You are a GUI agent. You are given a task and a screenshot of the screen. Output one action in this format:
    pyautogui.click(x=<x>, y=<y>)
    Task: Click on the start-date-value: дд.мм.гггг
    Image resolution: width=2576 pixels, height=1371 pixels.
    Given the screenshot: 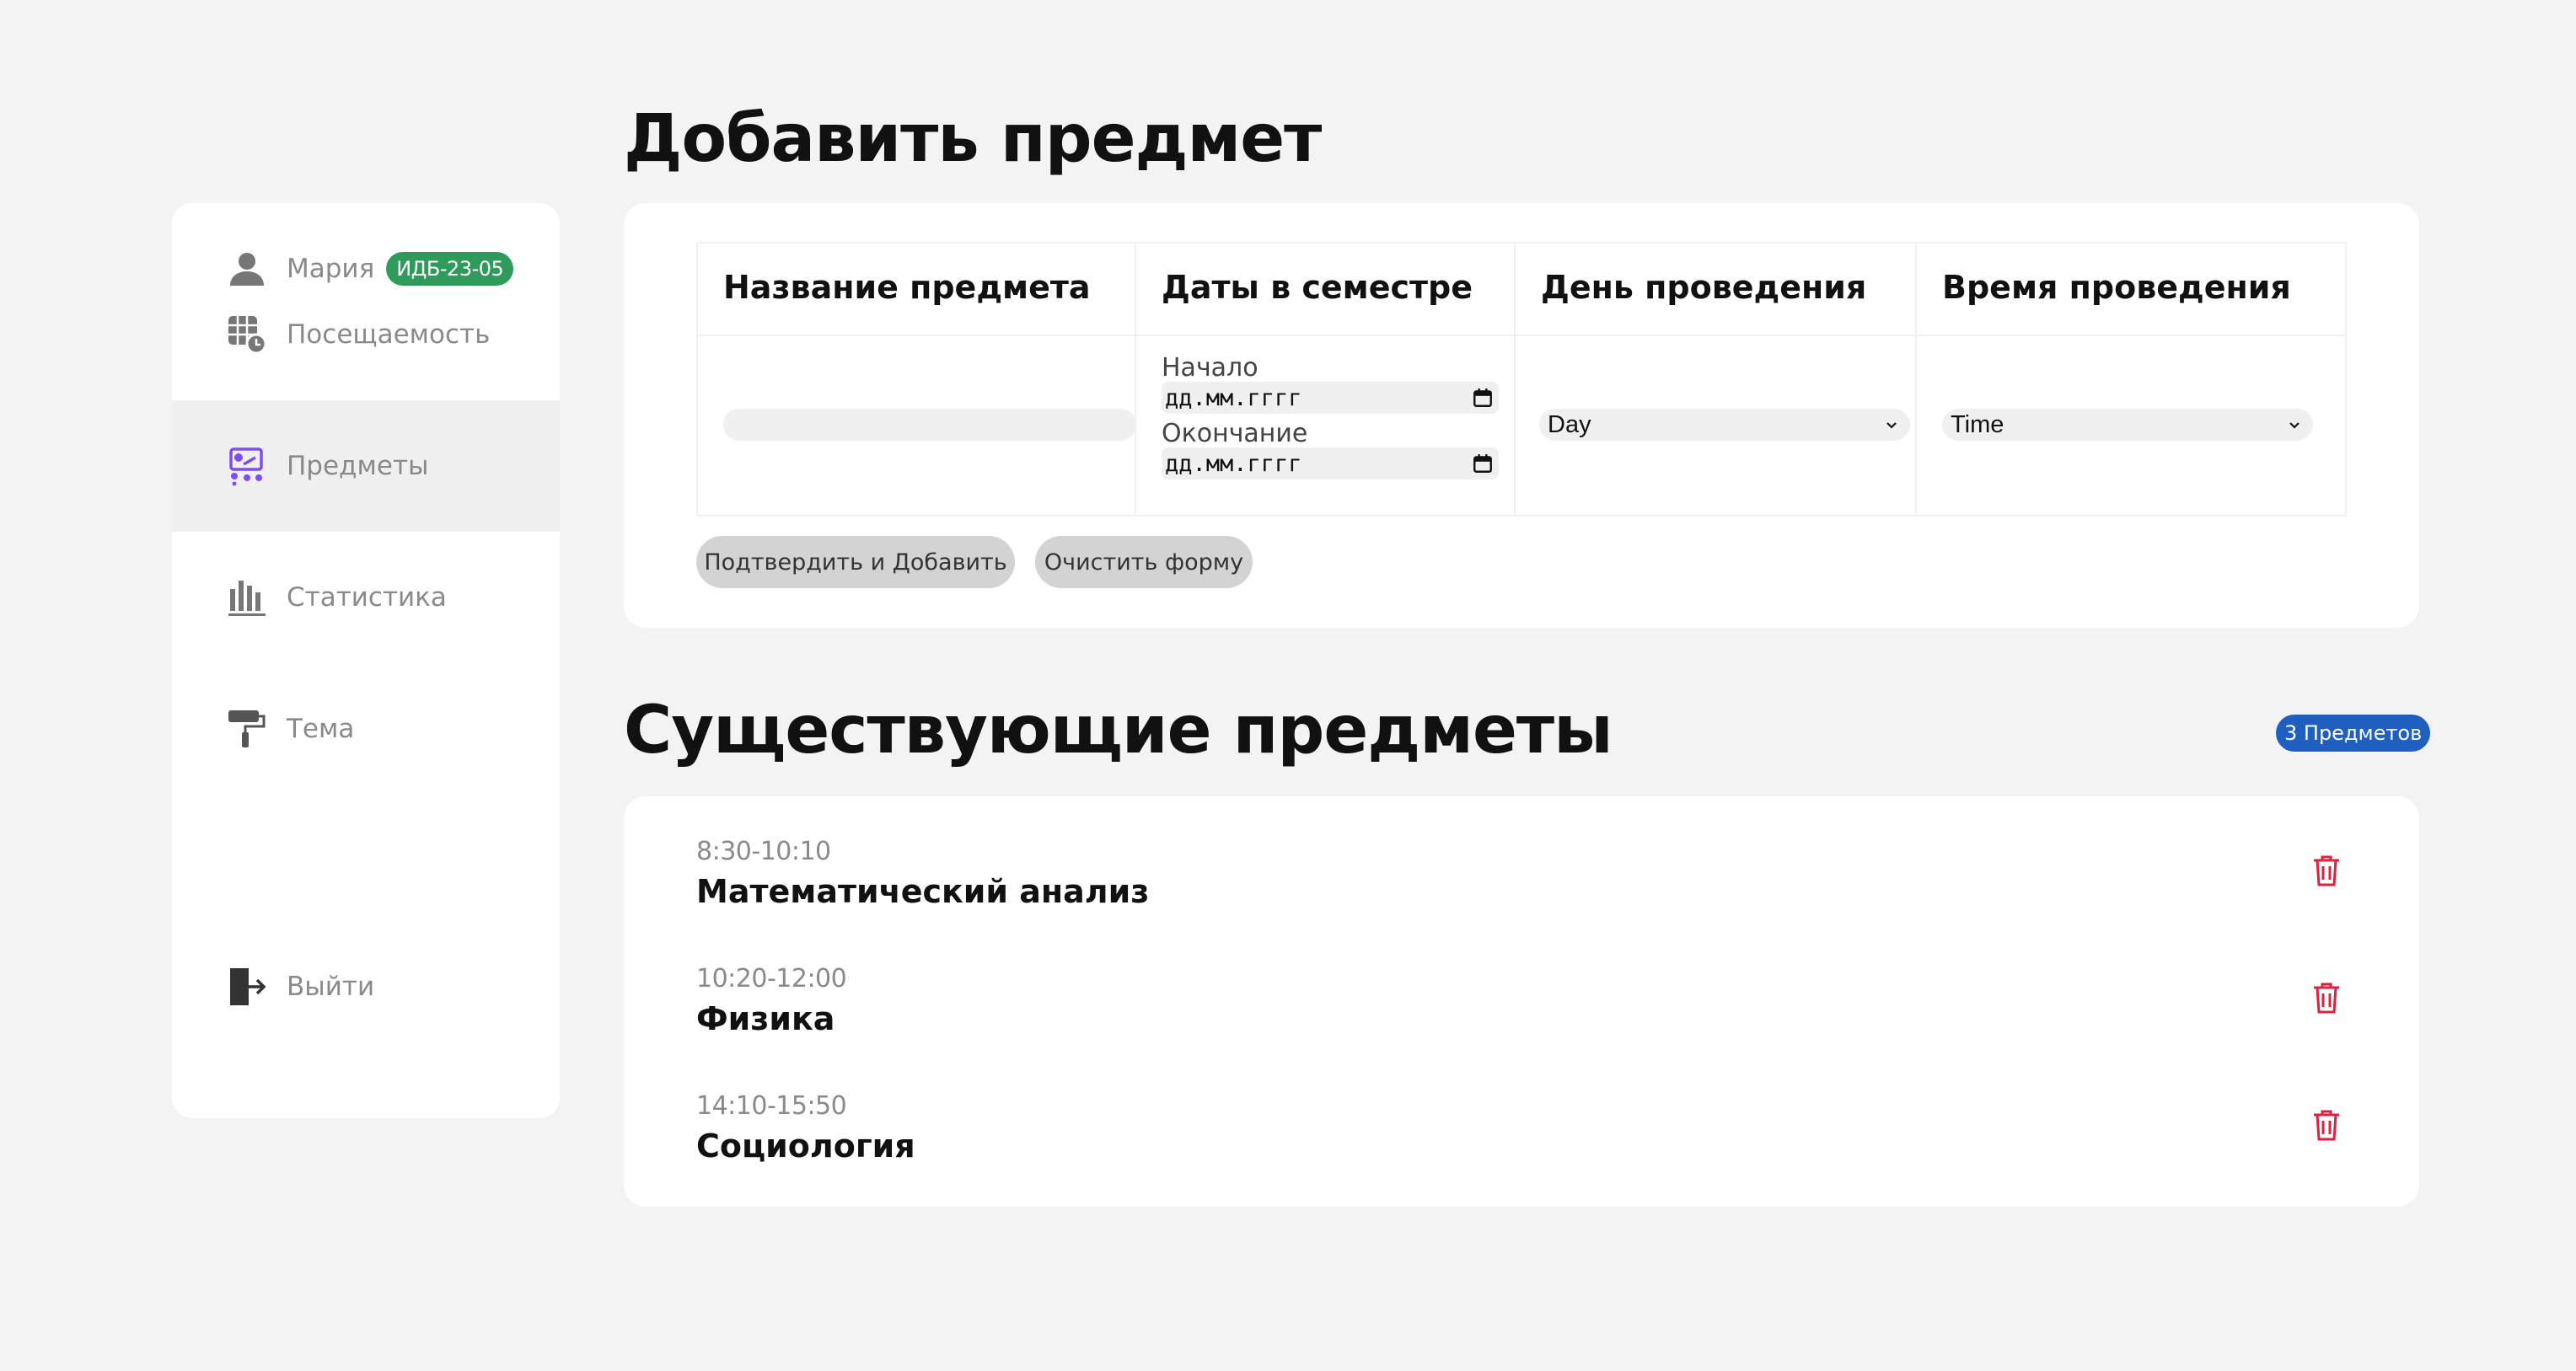 What is the action you would take?
    pyautogui.click(x=1233, y=397)
    